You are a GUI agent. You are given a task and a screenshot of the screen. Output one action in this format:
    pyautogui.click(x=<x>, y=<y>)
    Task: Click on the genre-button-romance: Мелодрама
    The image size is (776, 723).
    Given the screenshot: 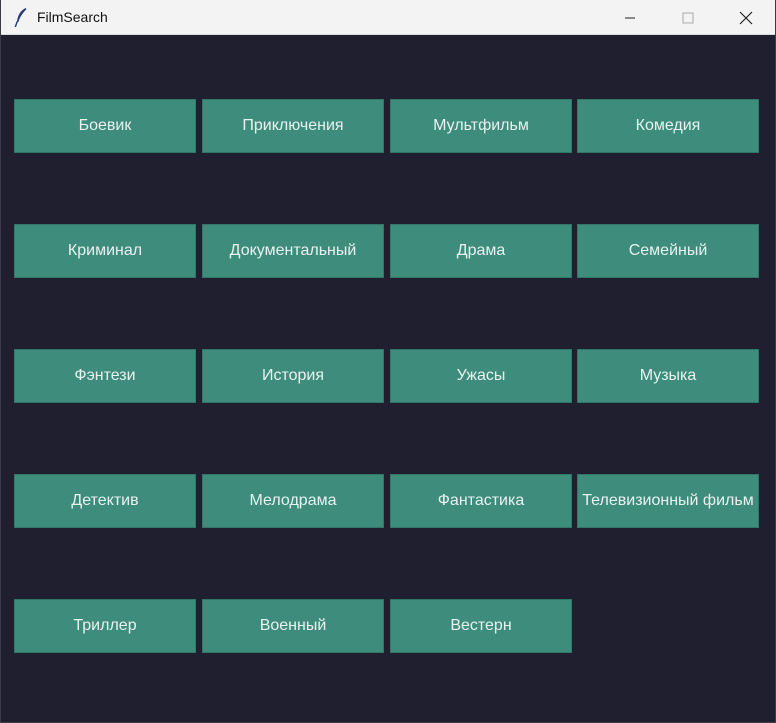 What is the action you would take?
    pyautogui.click(x=293, y=501)
    